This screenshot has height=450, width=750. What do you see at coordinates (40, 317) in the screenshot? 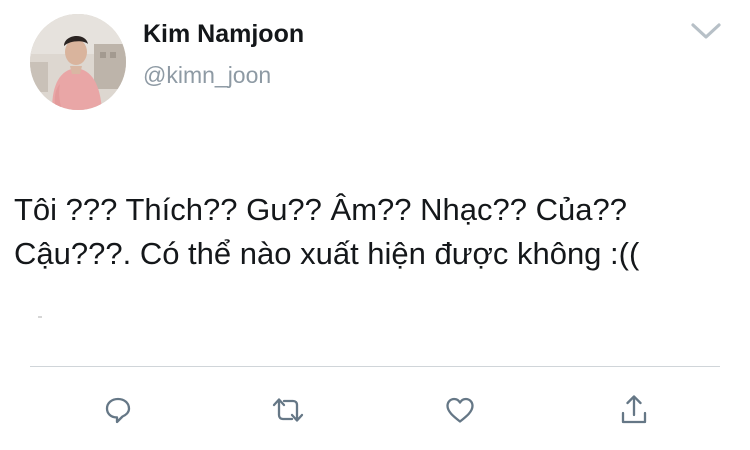
I see `divider-mark` at bounding box center [40, 317].